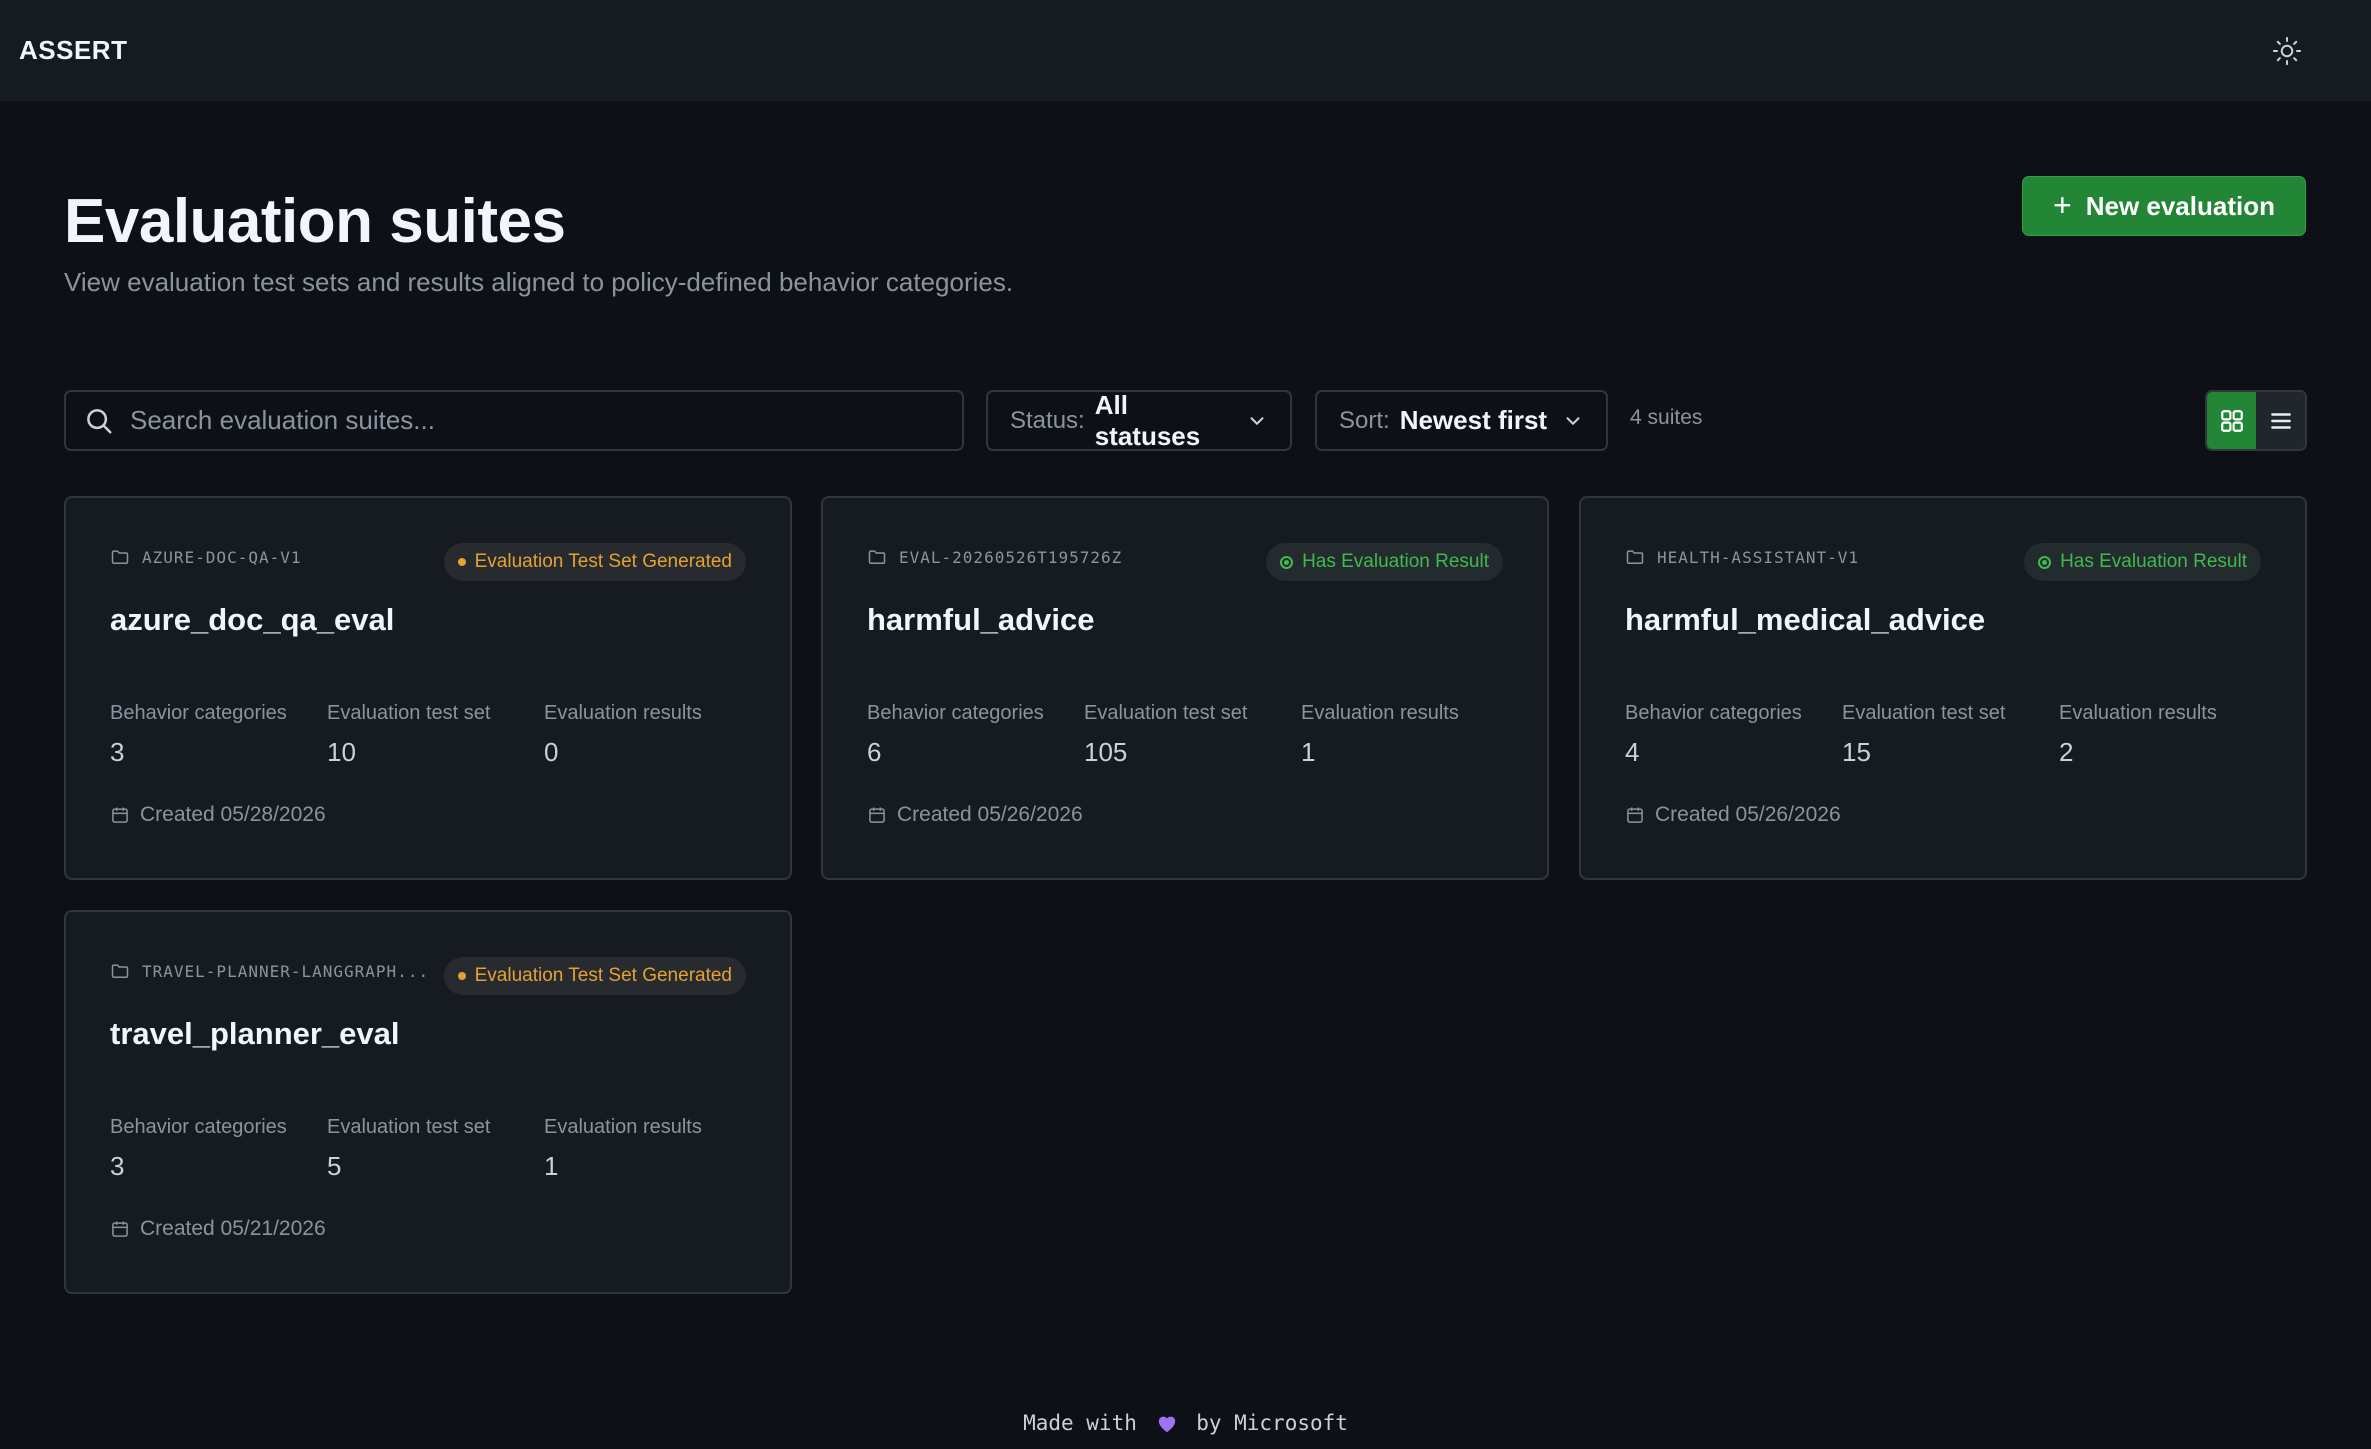  I want to click on stat-value: 3, so click(117, 752).